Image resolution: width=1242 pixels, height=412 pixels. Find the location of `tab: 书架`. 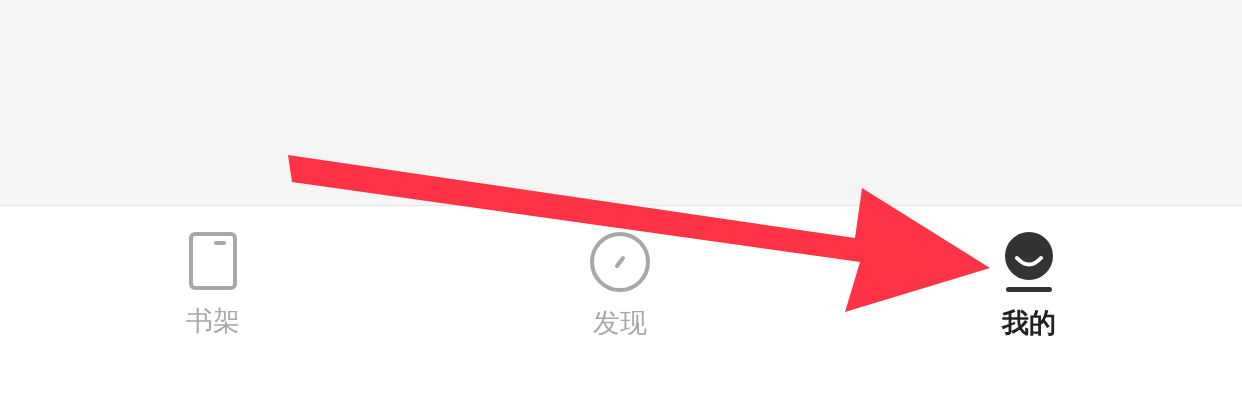

tab: 书架 is located at coordinates (212, 291).